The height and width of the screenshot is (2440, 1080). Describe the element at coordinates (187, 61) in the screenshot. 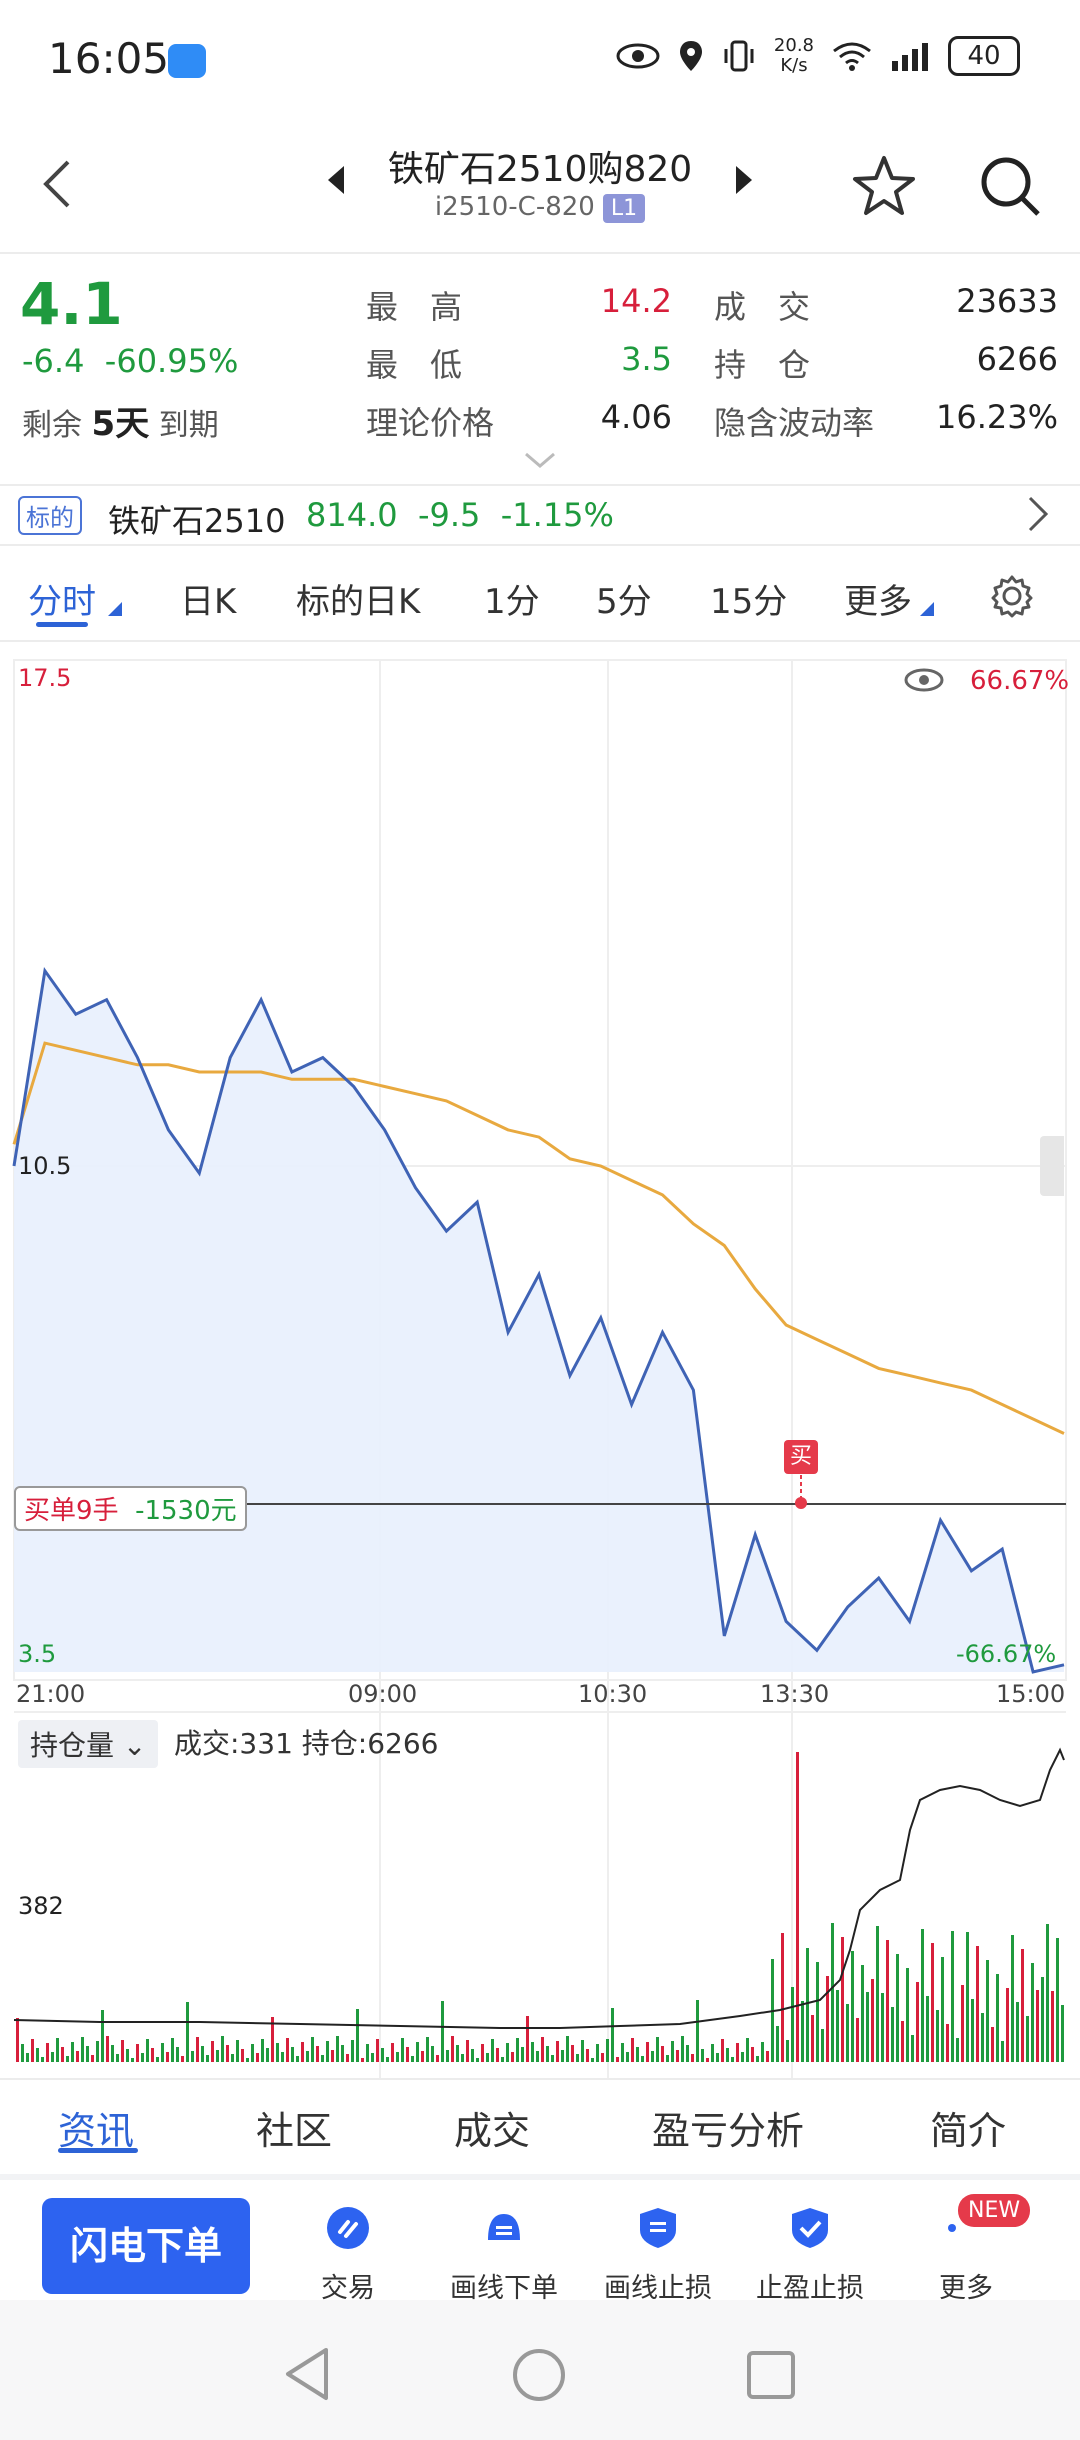

I see `weather-icon` at that location.